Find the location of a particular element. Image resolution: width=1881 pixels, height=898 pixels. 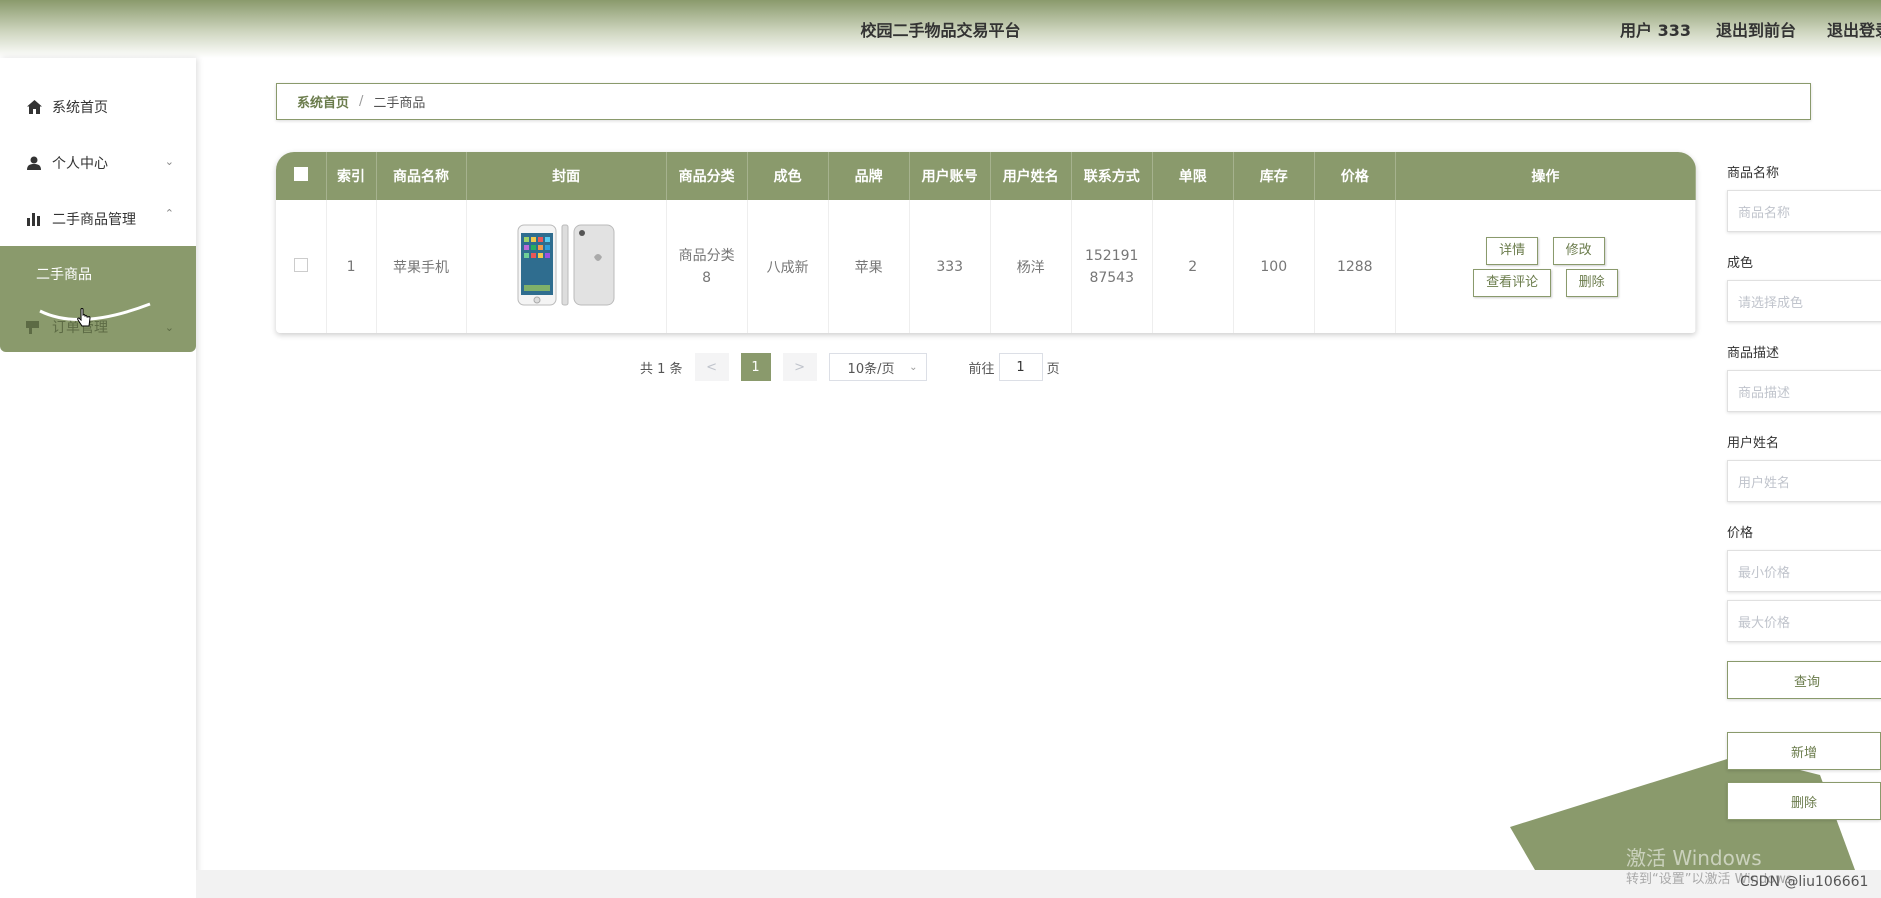

pager-total: 共 1 条 is located at coordinates (661, 369).